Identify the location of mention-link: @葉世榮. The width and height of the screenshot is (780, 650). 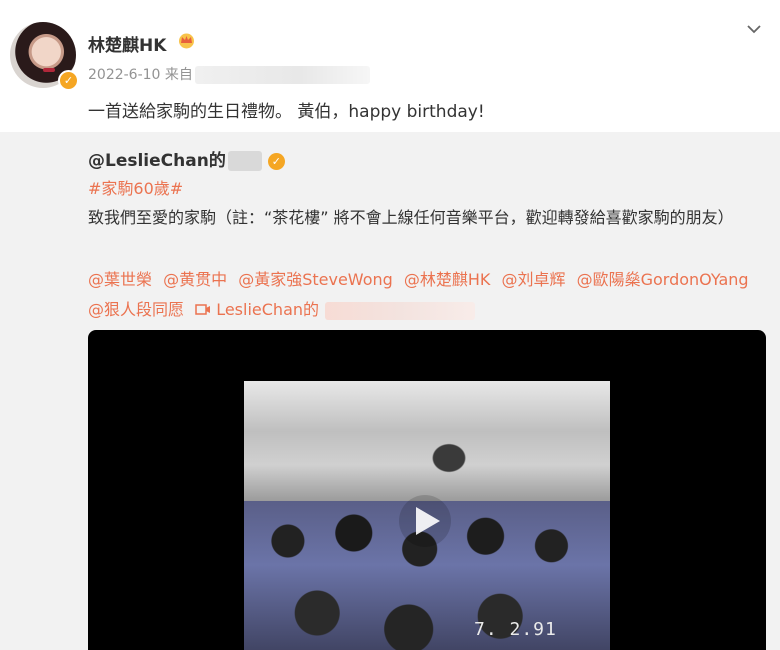
(120, 279).